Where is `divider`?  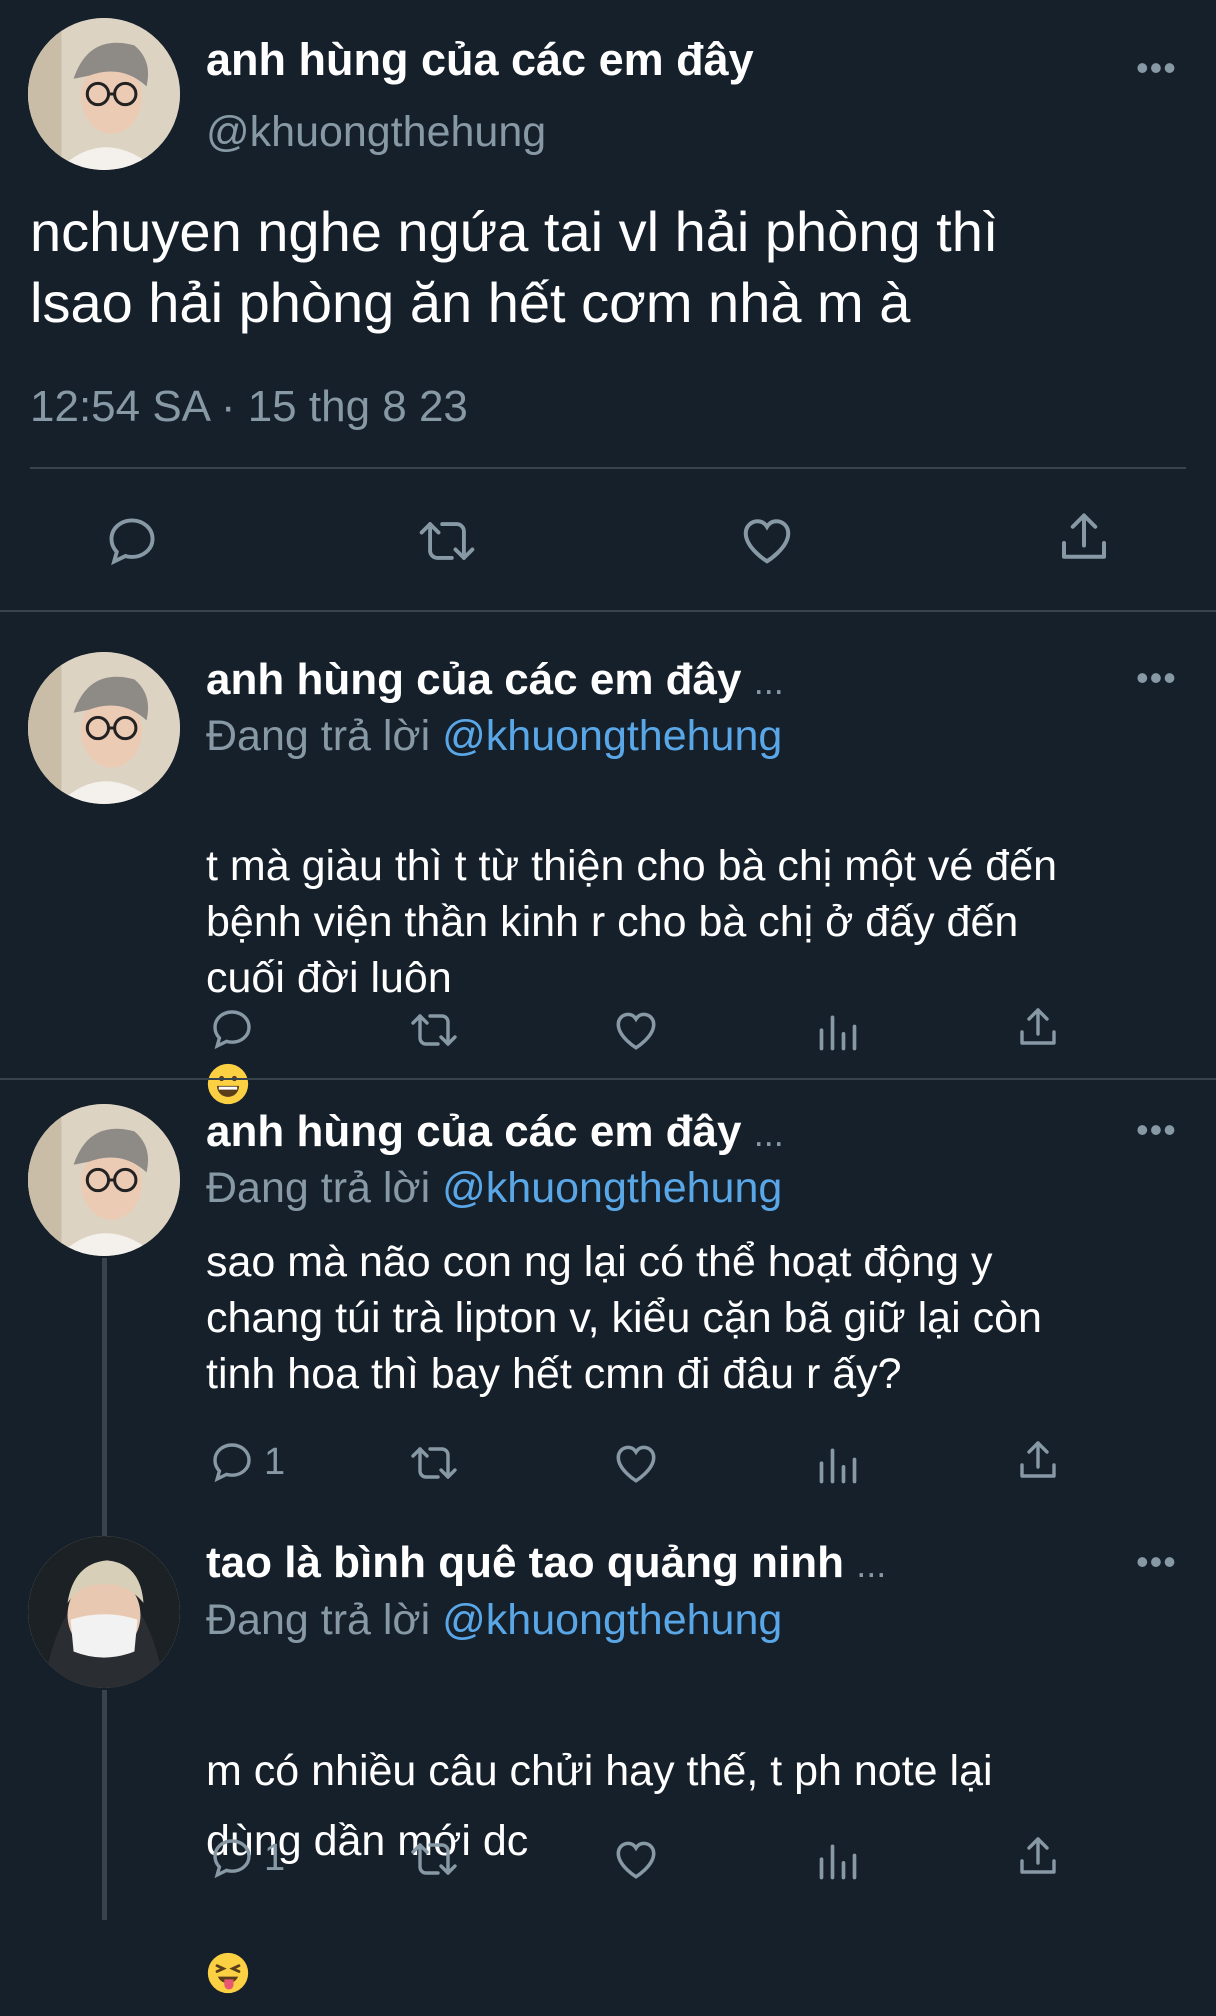
divider is located at coordinates (608, 468).